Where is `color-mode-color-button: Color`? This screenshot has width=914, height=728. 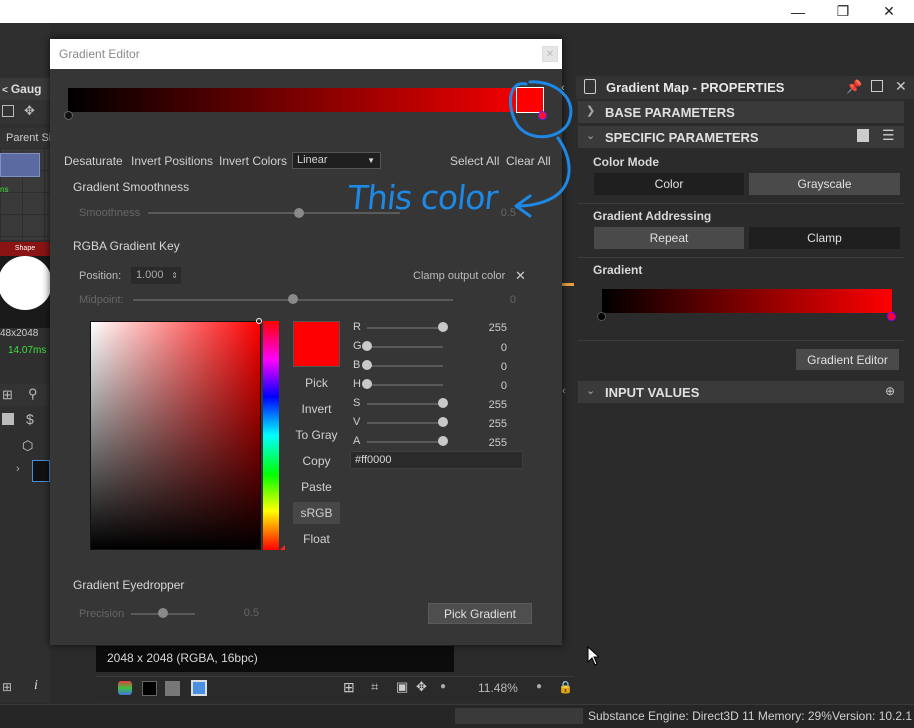 color-mode-color-button: Color is located at coordinates (669, 184).